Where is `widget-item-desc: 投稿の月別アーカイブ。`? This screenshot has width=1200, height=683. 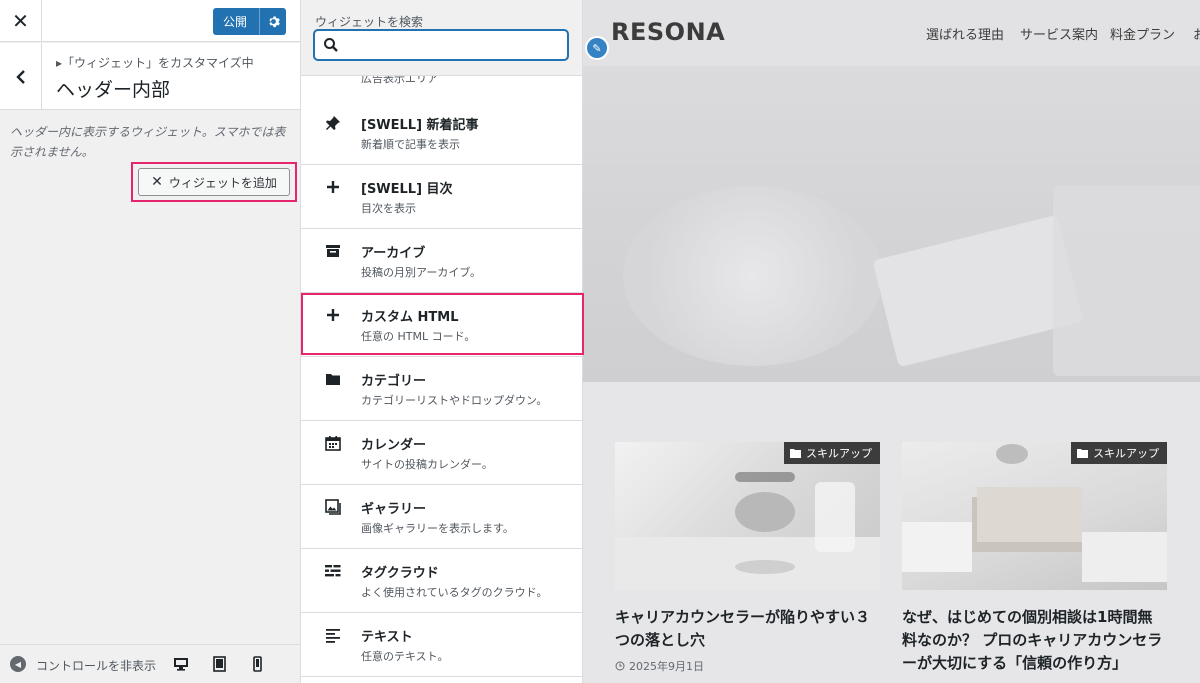 widget-item-desc: 投稿の月別アーカイブ。 is located at coordinates (421, 272).